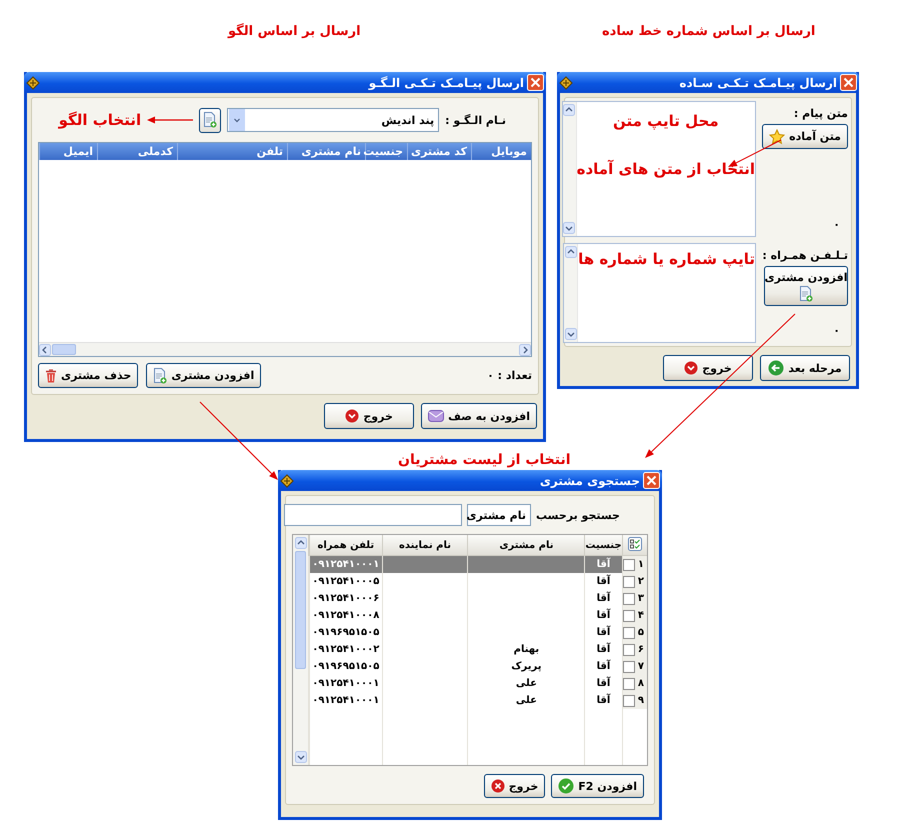  Describe the element at coordinates (439, 151) in the screenshot. I see `column-header: کد مشتری` at that location.